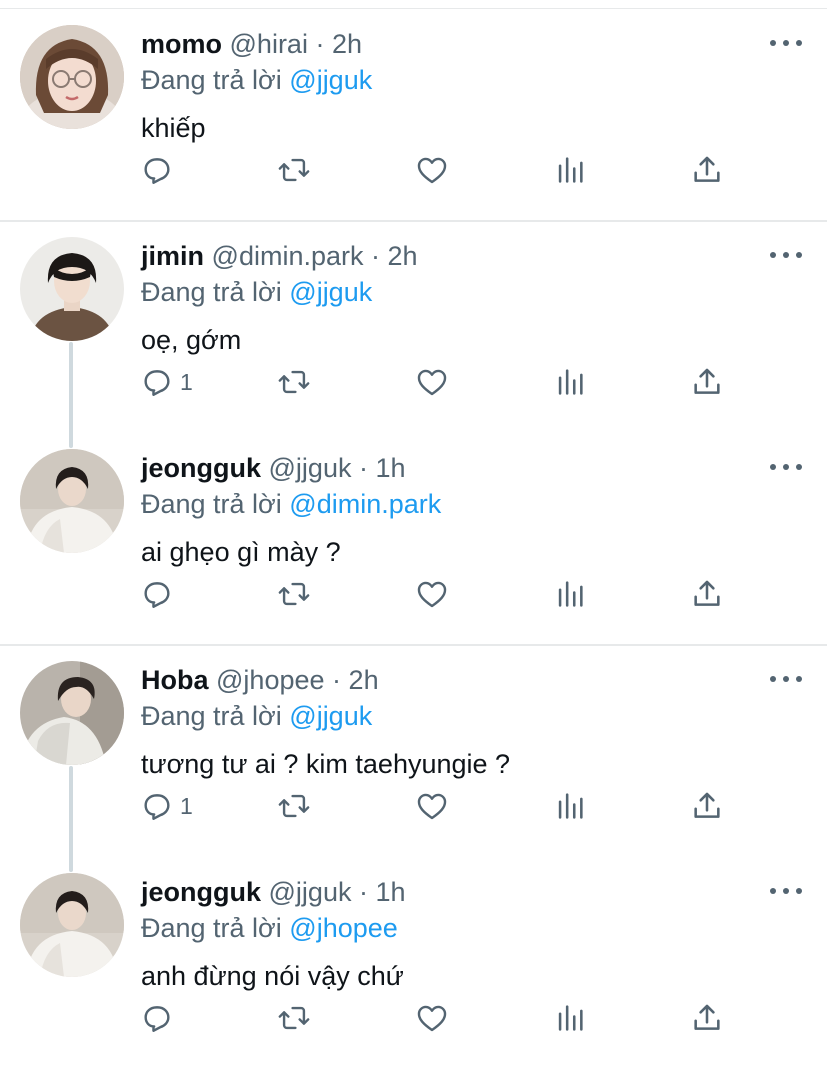 This screenshot has height=1066, width=827. I want to click on replying-to: Đang trả lời @jjguk, so click(256, 80).